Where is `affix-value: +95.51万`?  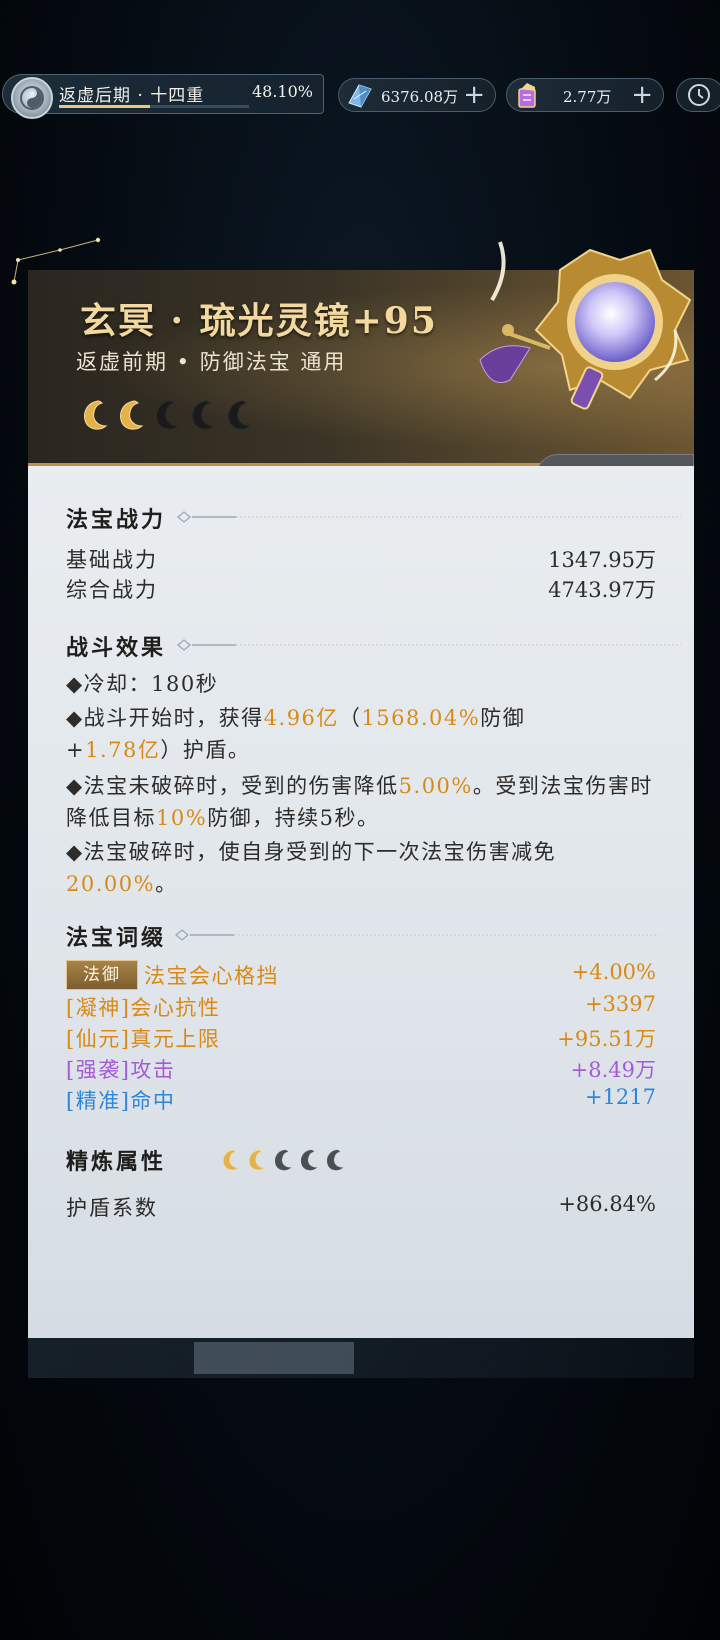 affix-value: +95.51万 is located at coordinates (606, 1039).